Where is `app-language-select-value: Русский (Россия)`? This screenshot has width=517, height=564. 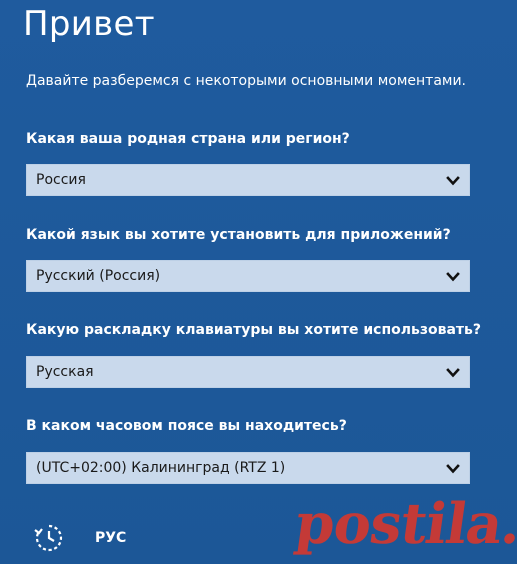
app-language-select-value: Русский (Россия) is located at coordinates (98, 276).